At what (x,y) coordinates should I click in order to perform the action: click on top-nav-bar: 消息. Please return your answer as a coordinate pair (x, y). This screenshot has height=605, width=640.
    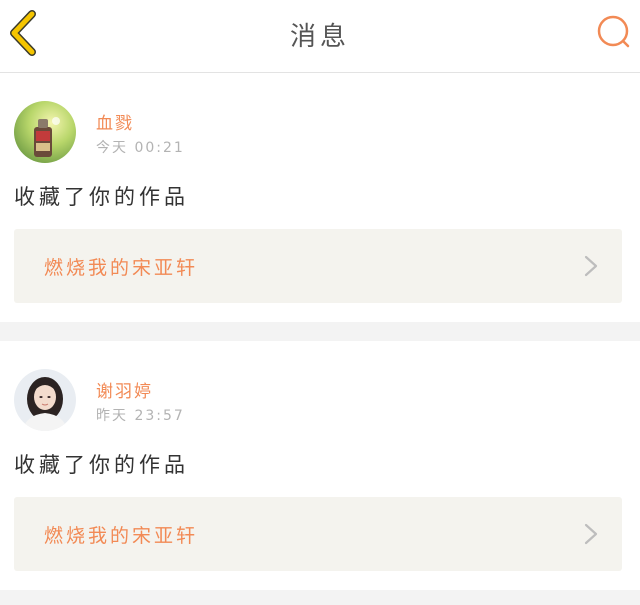
    Looking at the image, I should click on (320, 36).